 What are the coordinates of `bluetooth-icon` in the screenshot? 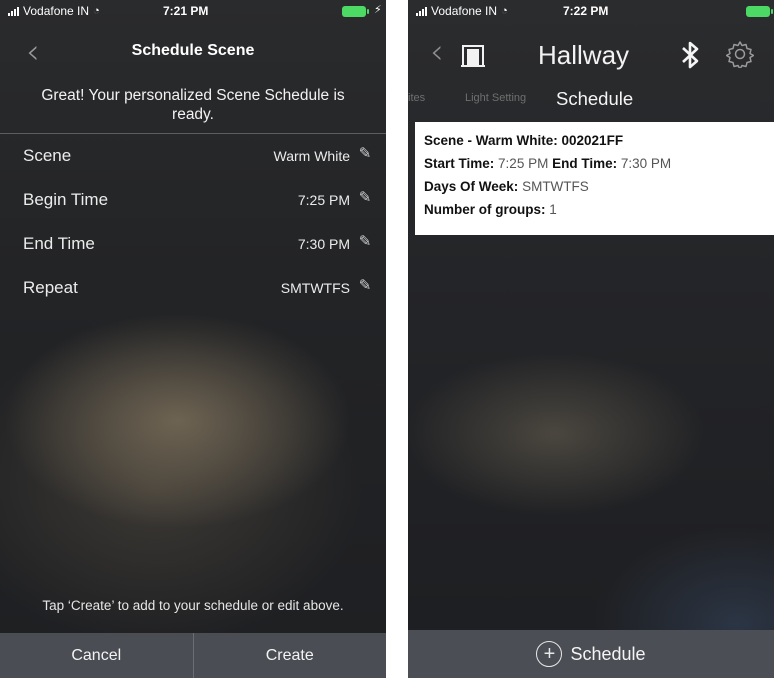 It's located at (690, 55).